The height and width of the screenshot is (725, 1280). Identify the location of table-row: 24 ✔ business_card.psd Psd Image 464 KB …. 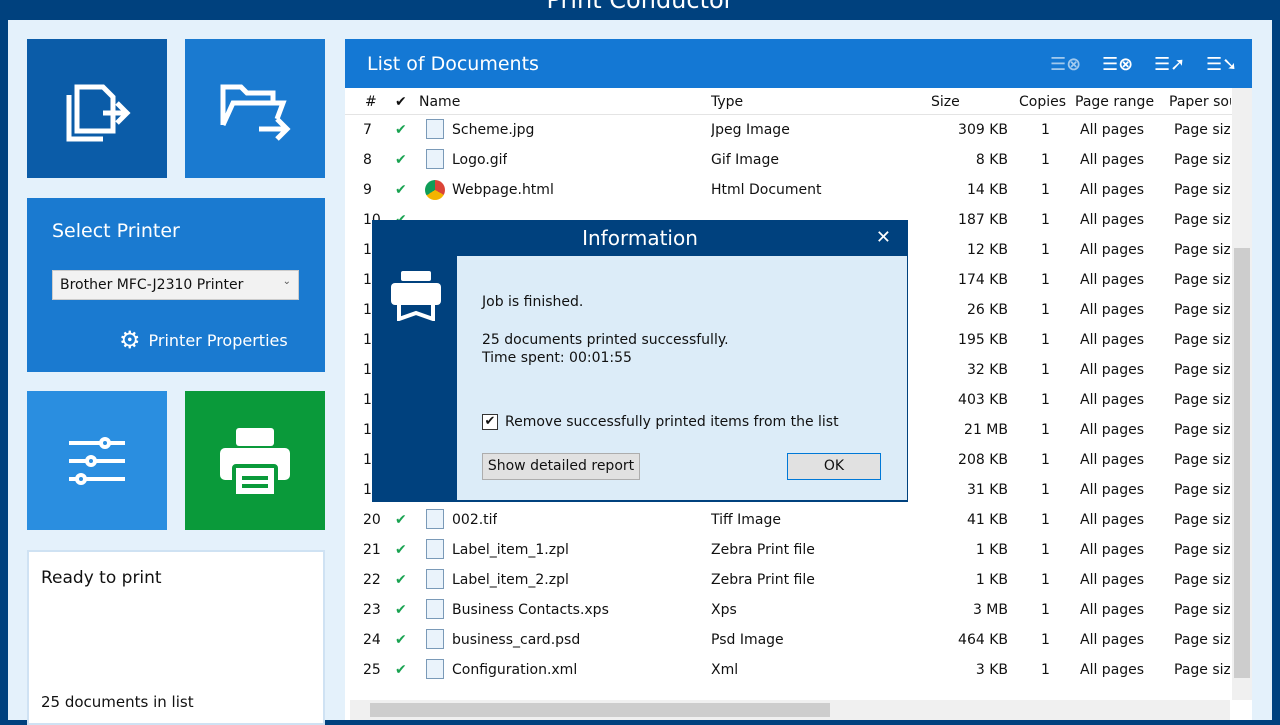
(787, 640).